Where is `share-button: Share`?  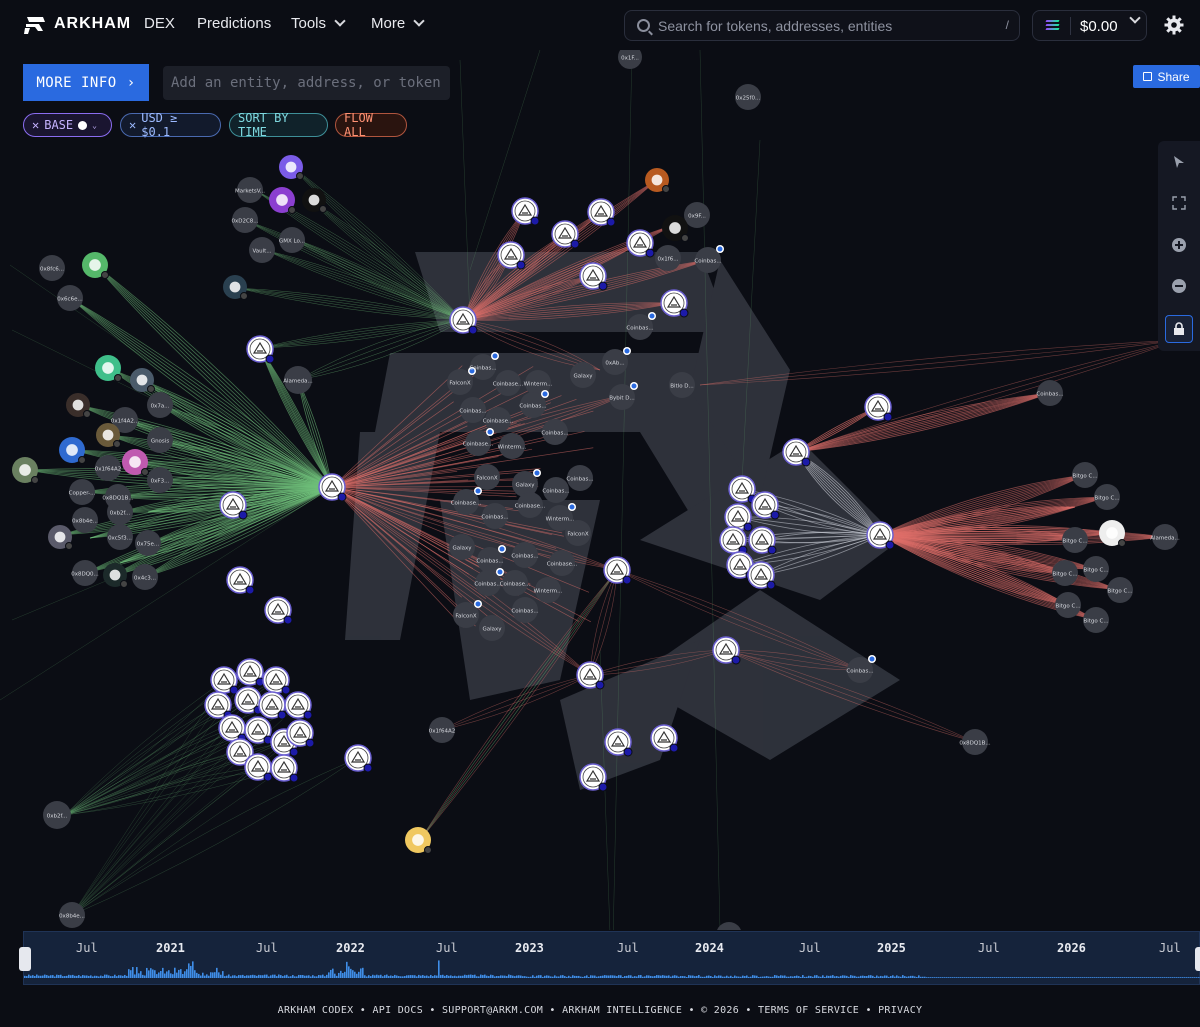 share-button: Share is located at coordinates (1166, 76).